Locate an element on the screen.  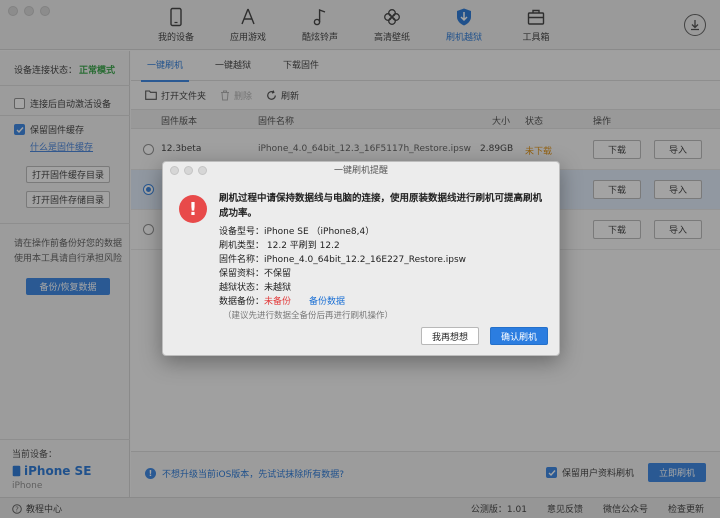
flash-type-line: 刷机类型： 12.2 平刷到 12.2 is located at coordinates (279, 246).